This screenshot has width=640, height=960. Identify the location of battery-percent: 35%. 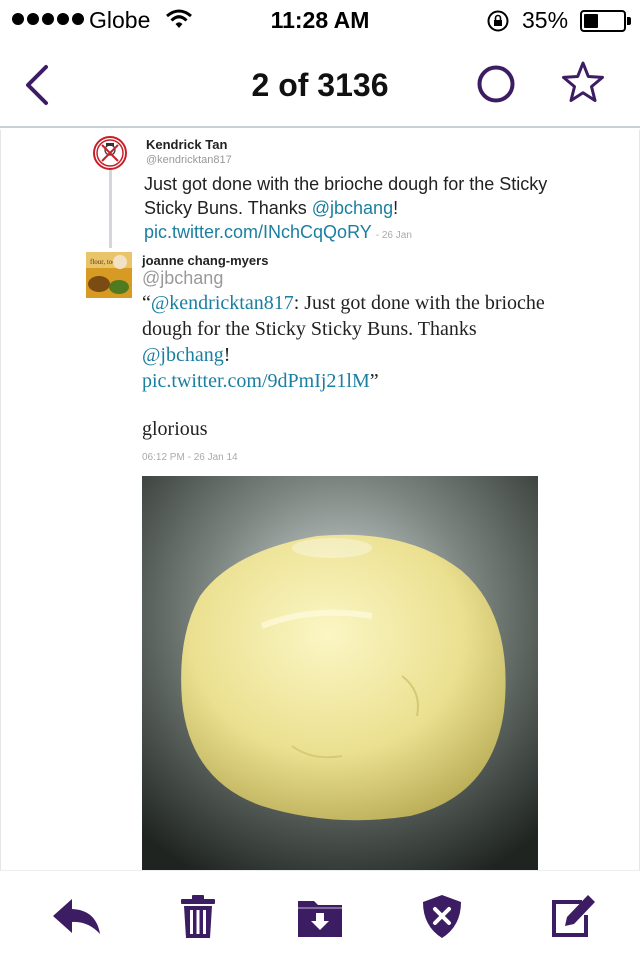
(545, 20).